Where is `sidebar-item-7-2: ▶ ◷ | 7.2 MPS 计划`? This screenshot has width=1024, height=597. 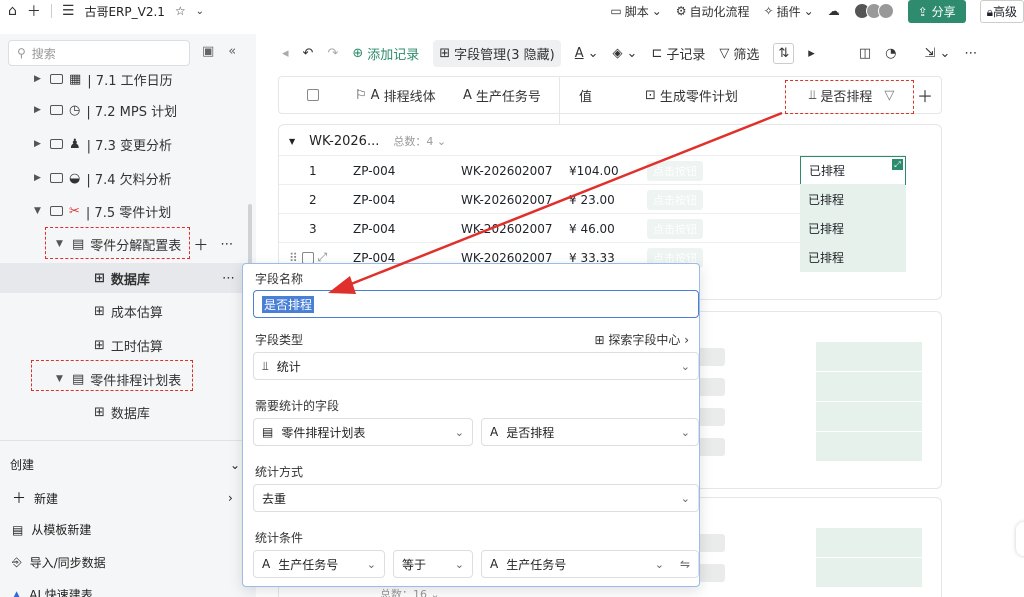 sidebar-item-7-2: ▶ ◷ | 7.2 MPS 计划 is located at coordinates (105, 110).